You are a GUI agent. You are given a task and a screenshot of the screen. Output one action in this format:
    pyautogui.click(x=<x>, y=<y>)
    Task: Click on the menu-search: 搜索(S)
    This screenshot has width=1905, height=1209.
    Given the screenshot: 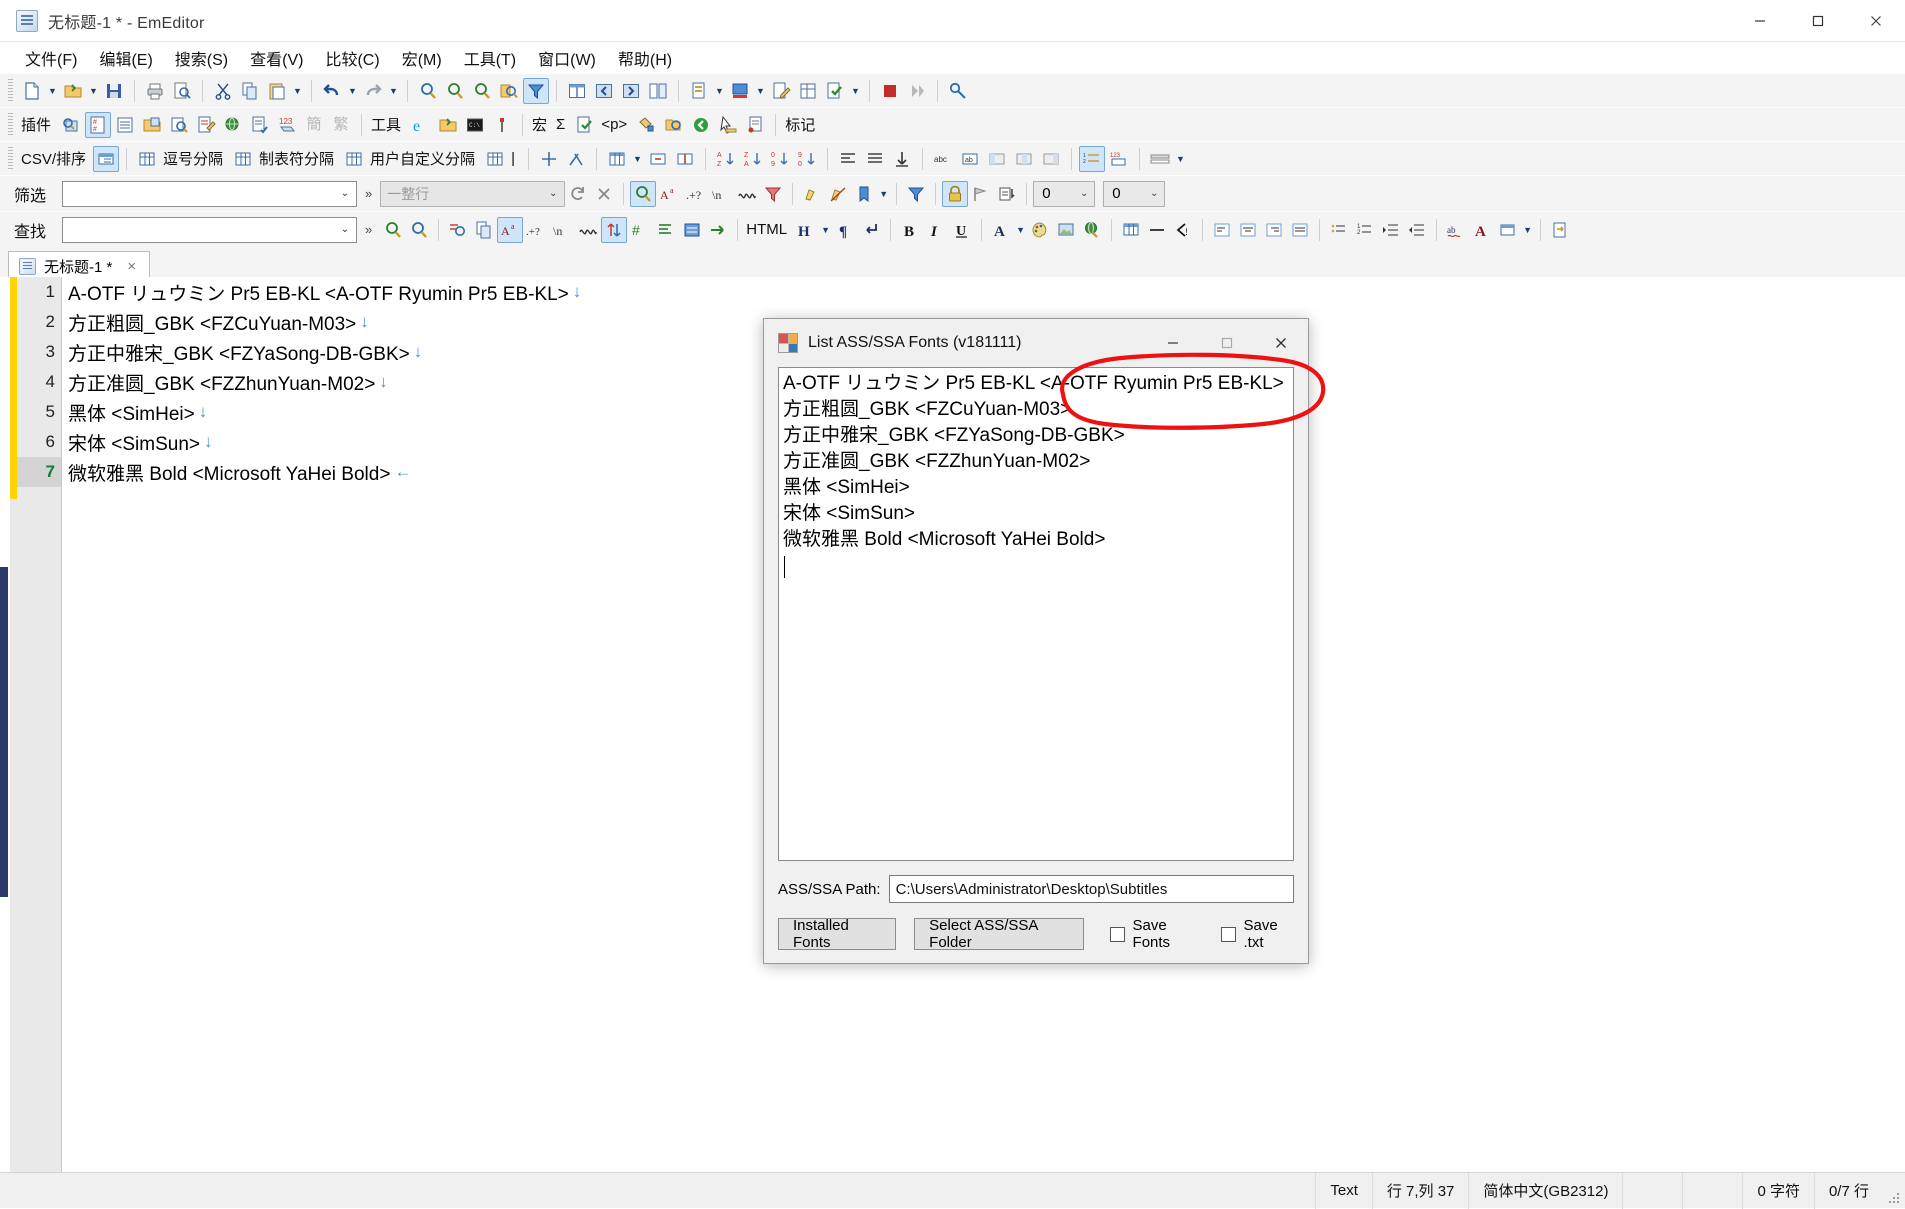 What is the action you would take?
    pyautogui.click(x=201, y=58)
    